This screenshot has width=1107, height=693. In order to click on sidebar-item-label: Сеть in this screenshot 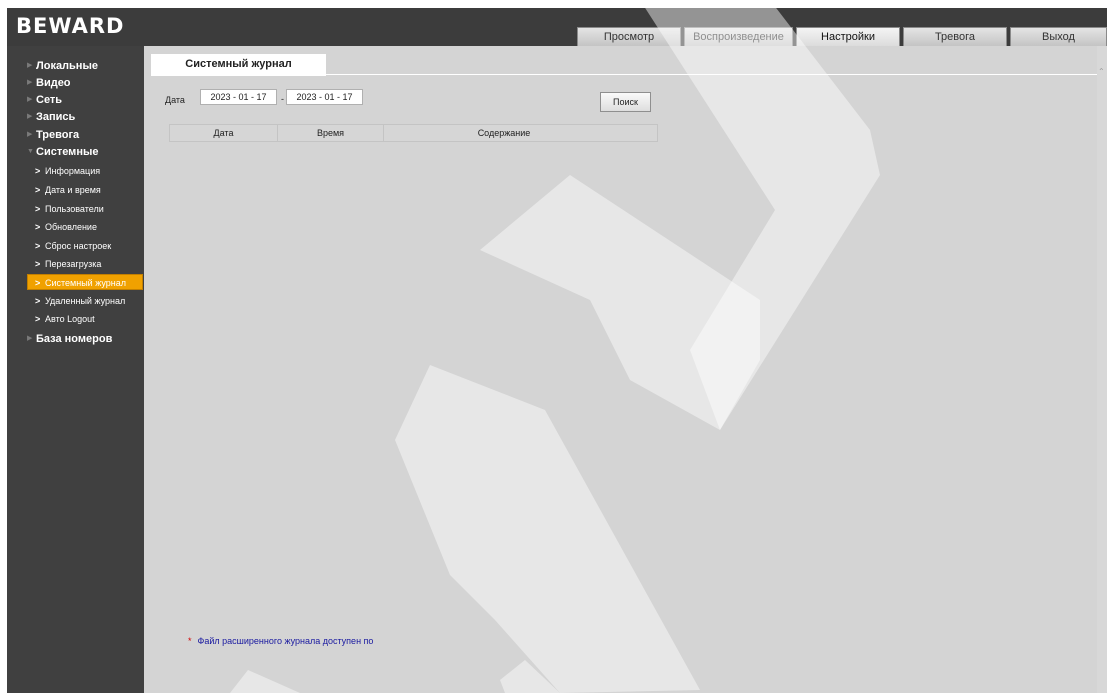, I will do `click(49, 100)`.